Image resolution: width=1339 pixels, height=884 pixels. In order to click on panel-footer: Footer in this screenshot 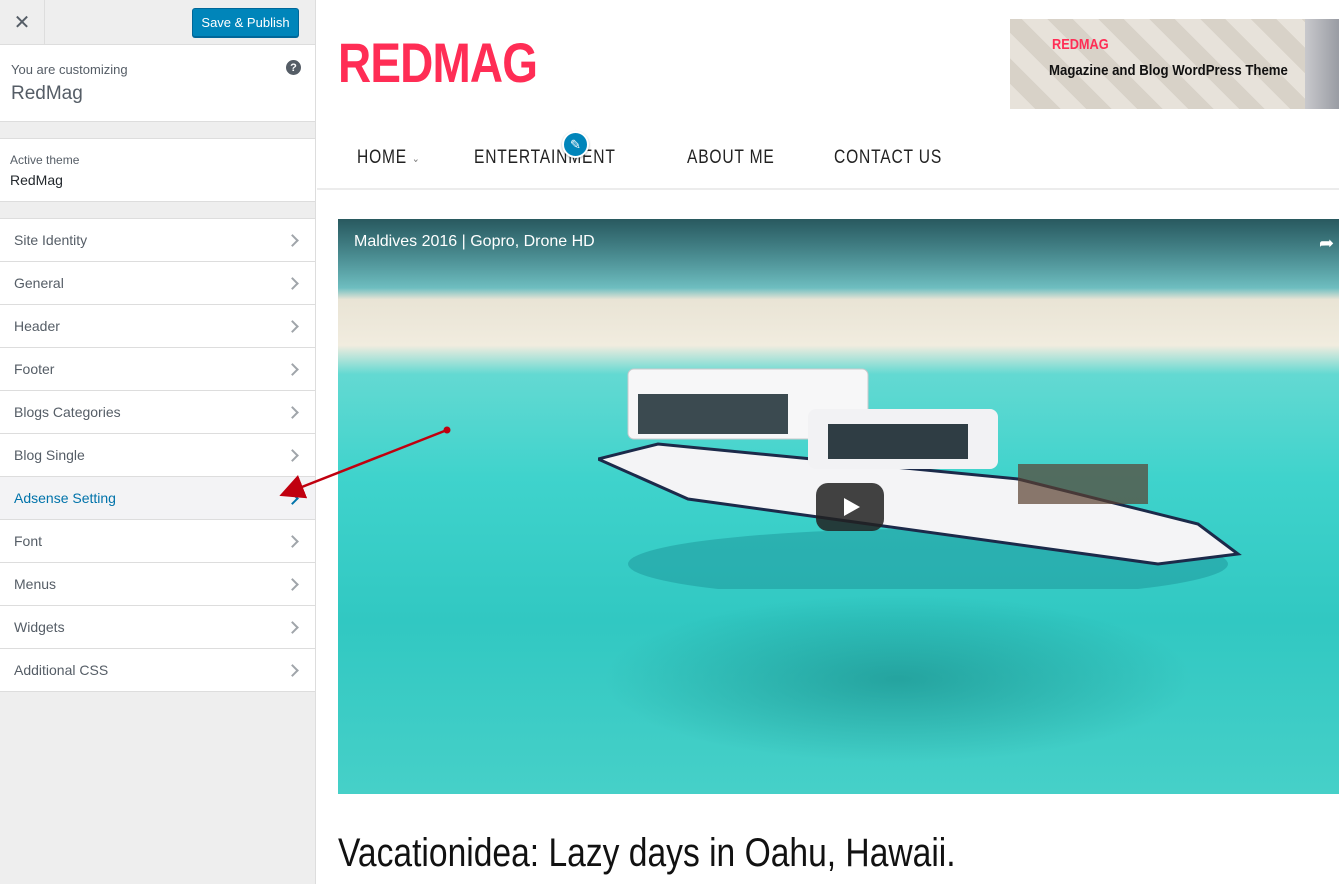, I will do `click(157, 369)`.